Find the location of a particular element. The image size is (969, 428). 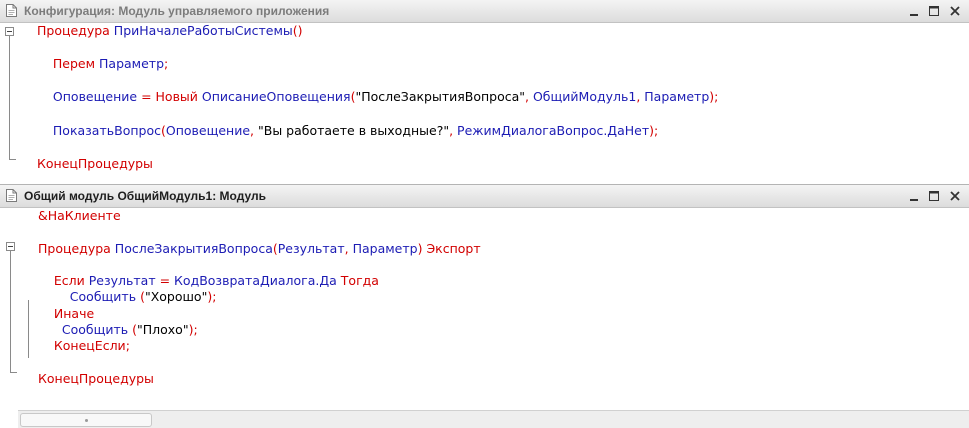

code-line: &НаКлиенте is located at coordinates (259, 216).